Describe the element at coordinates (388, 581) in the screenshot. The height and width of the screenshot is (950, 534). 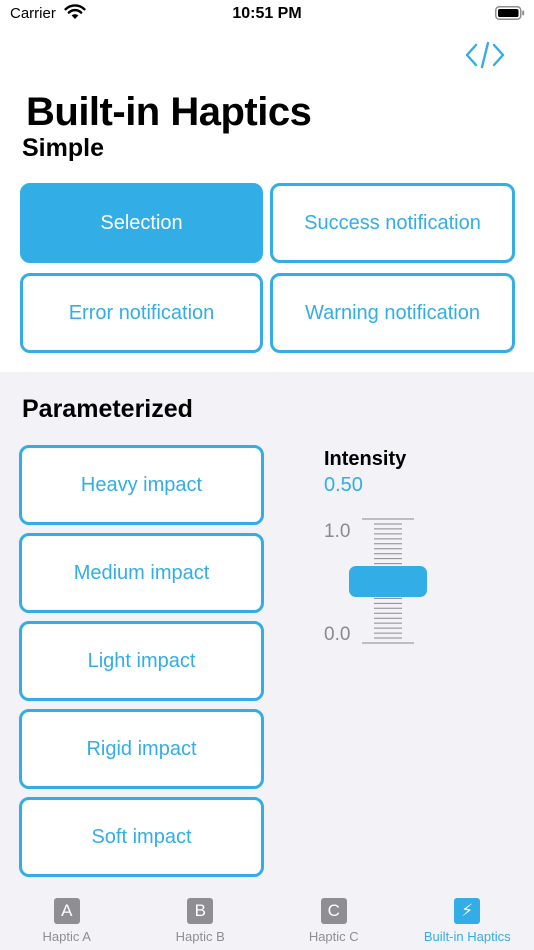
I see `intensity-slider-thumb` at that location.